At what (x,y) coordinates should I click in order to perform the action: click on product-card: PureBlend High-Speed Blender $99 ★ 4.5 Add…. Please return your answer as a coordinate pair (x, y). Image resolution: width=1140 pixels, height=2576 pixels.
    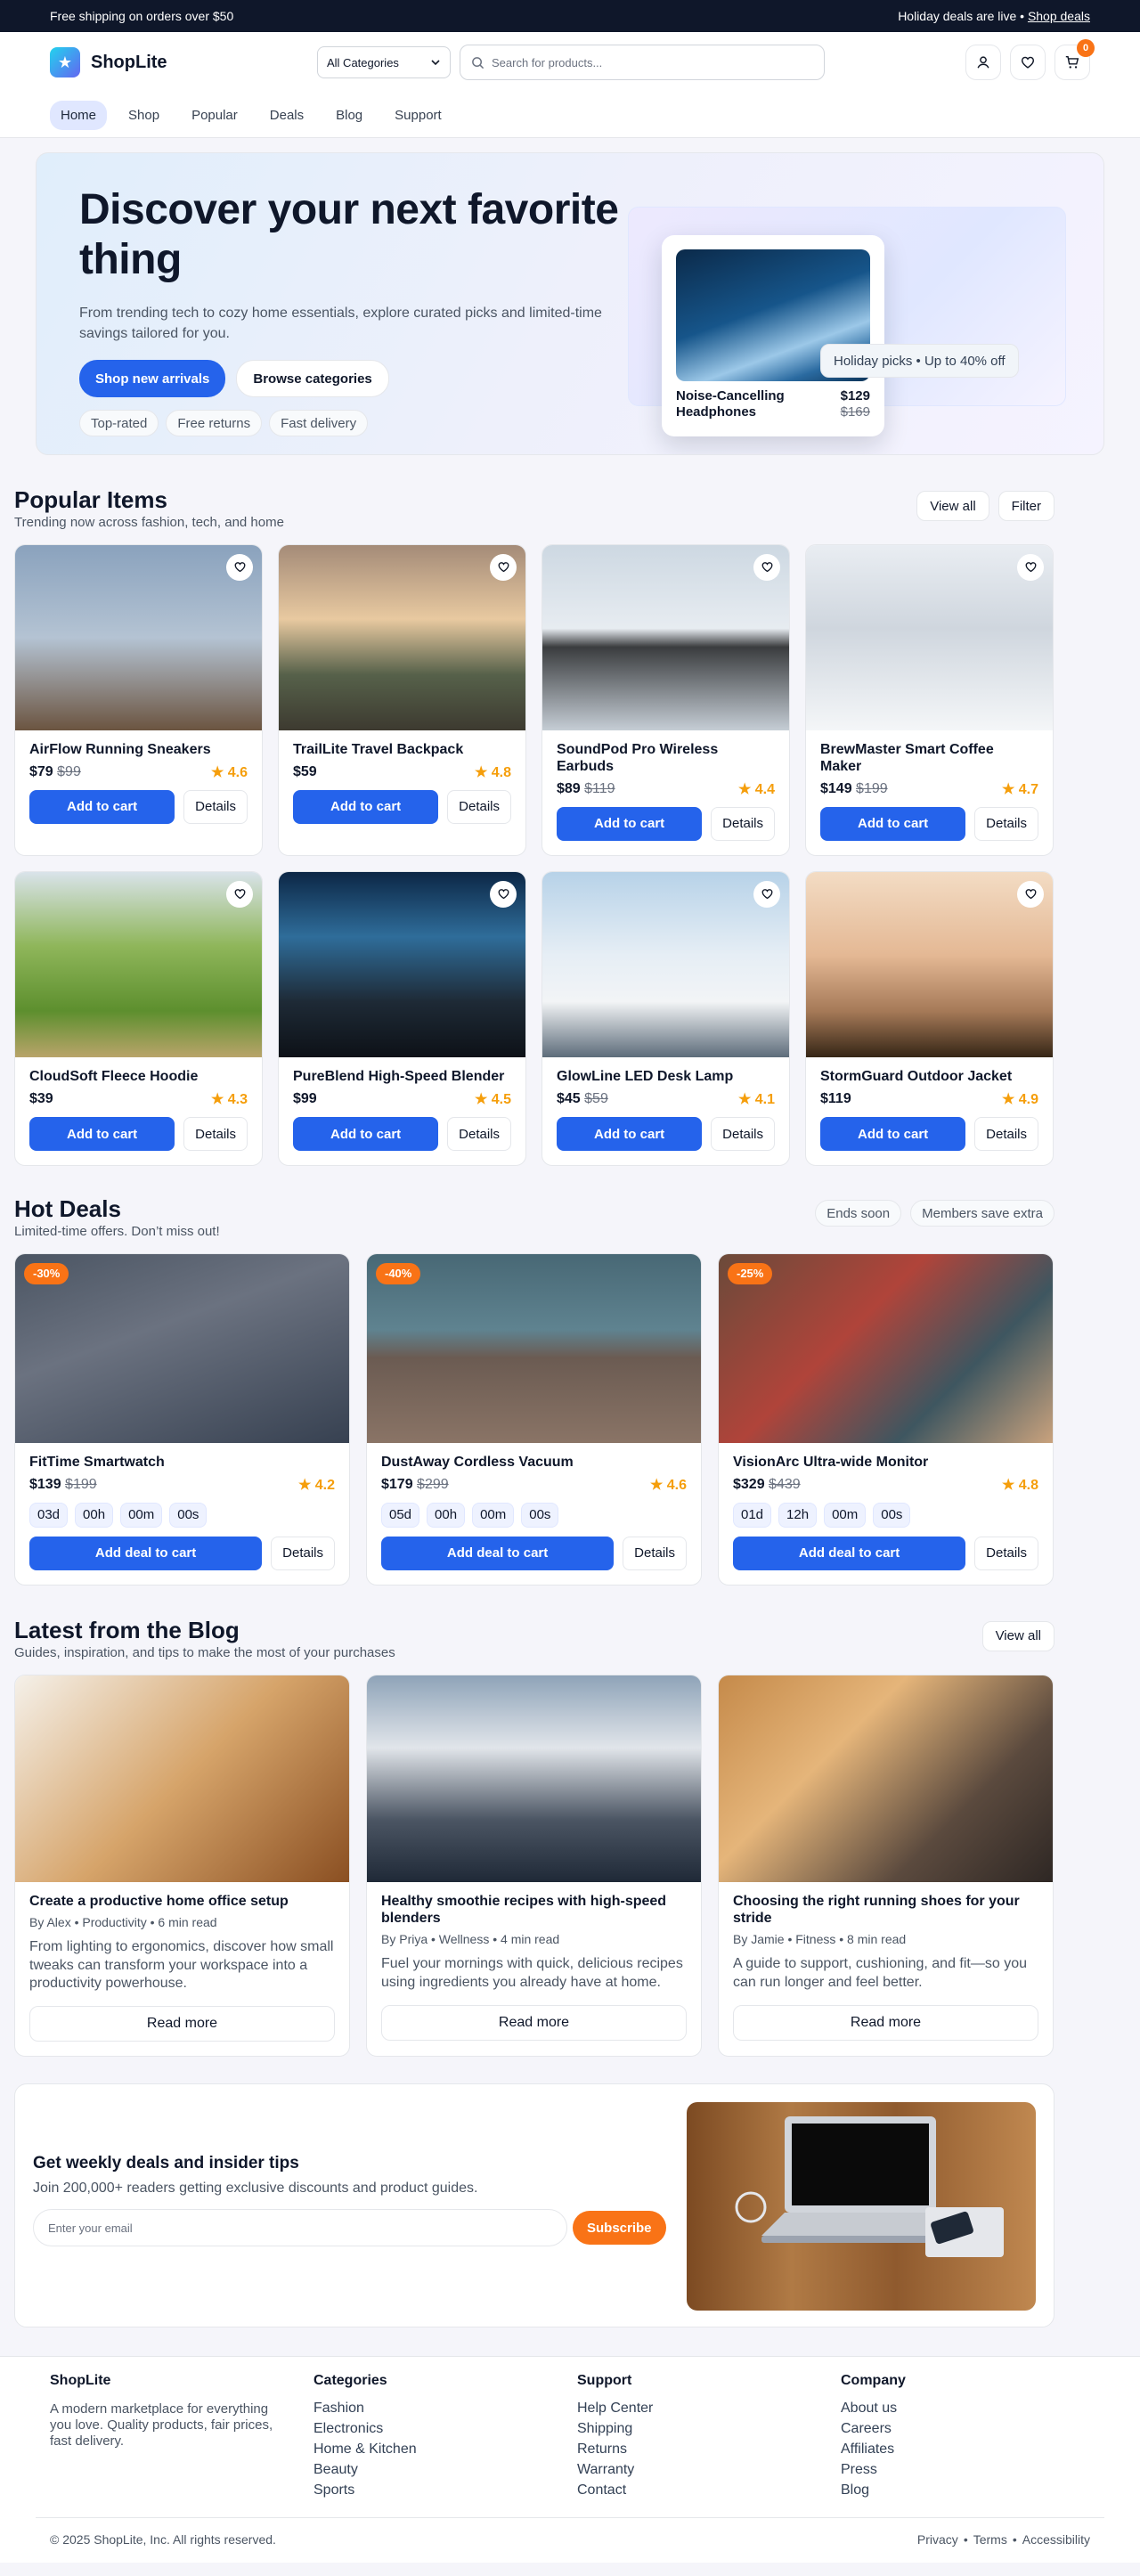
    Looking at the image, I should click on (402, 1019).